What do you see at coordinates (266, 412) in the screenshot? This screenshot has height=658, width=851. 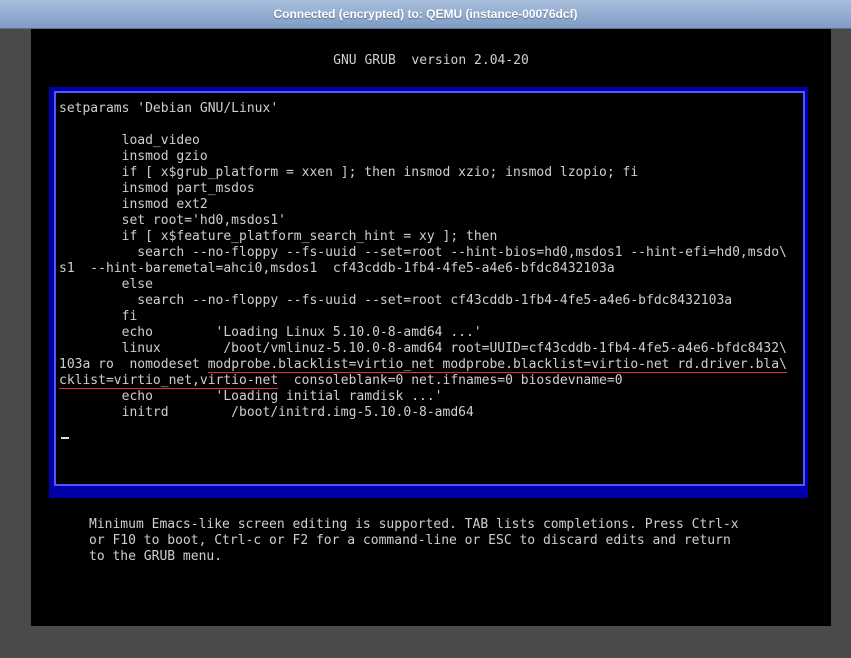 I see `editor-line: initrd /boot/initrd.img-5.10.0-8-amd64` at bounding box center [266, 412].